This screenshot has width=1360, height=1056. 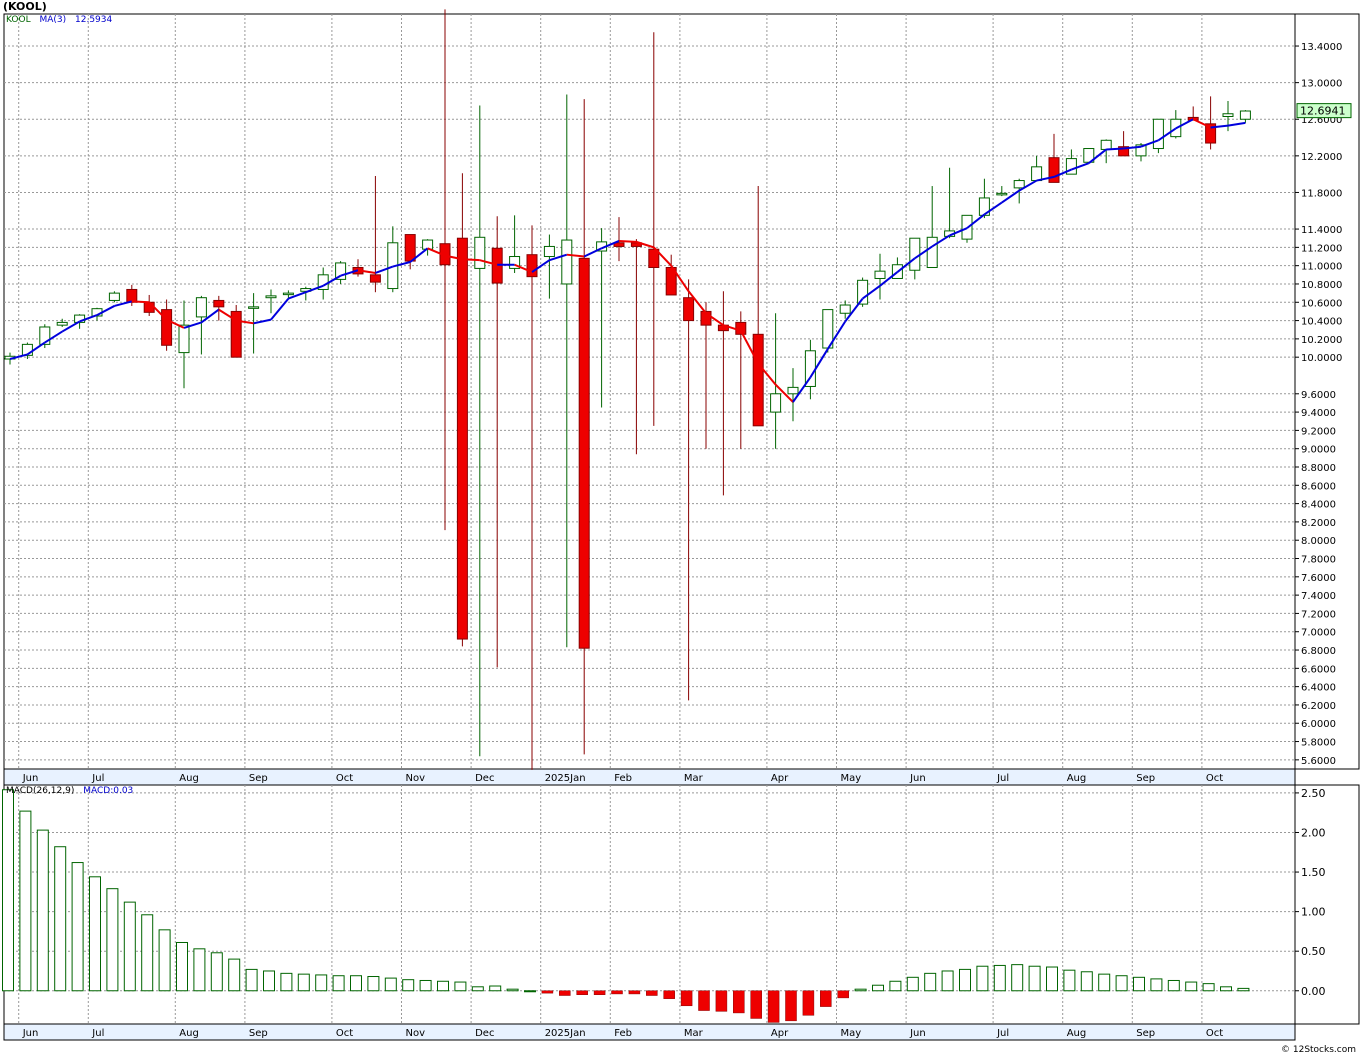 I want to click on credit-text: © 12Stocks.com, so click(x=1318, y=1050).